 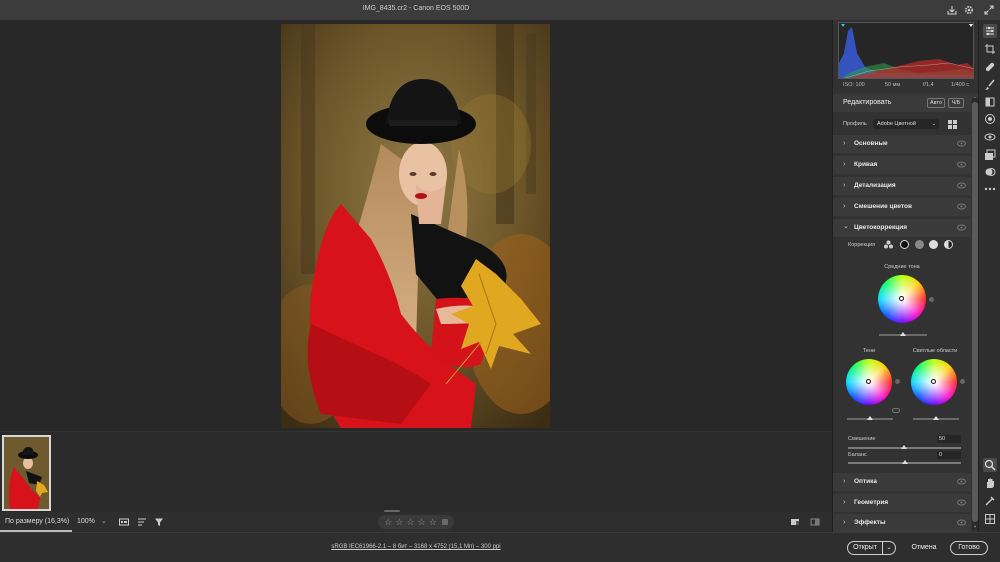 I want to click on brush-icon, so click(x=990, y=85).